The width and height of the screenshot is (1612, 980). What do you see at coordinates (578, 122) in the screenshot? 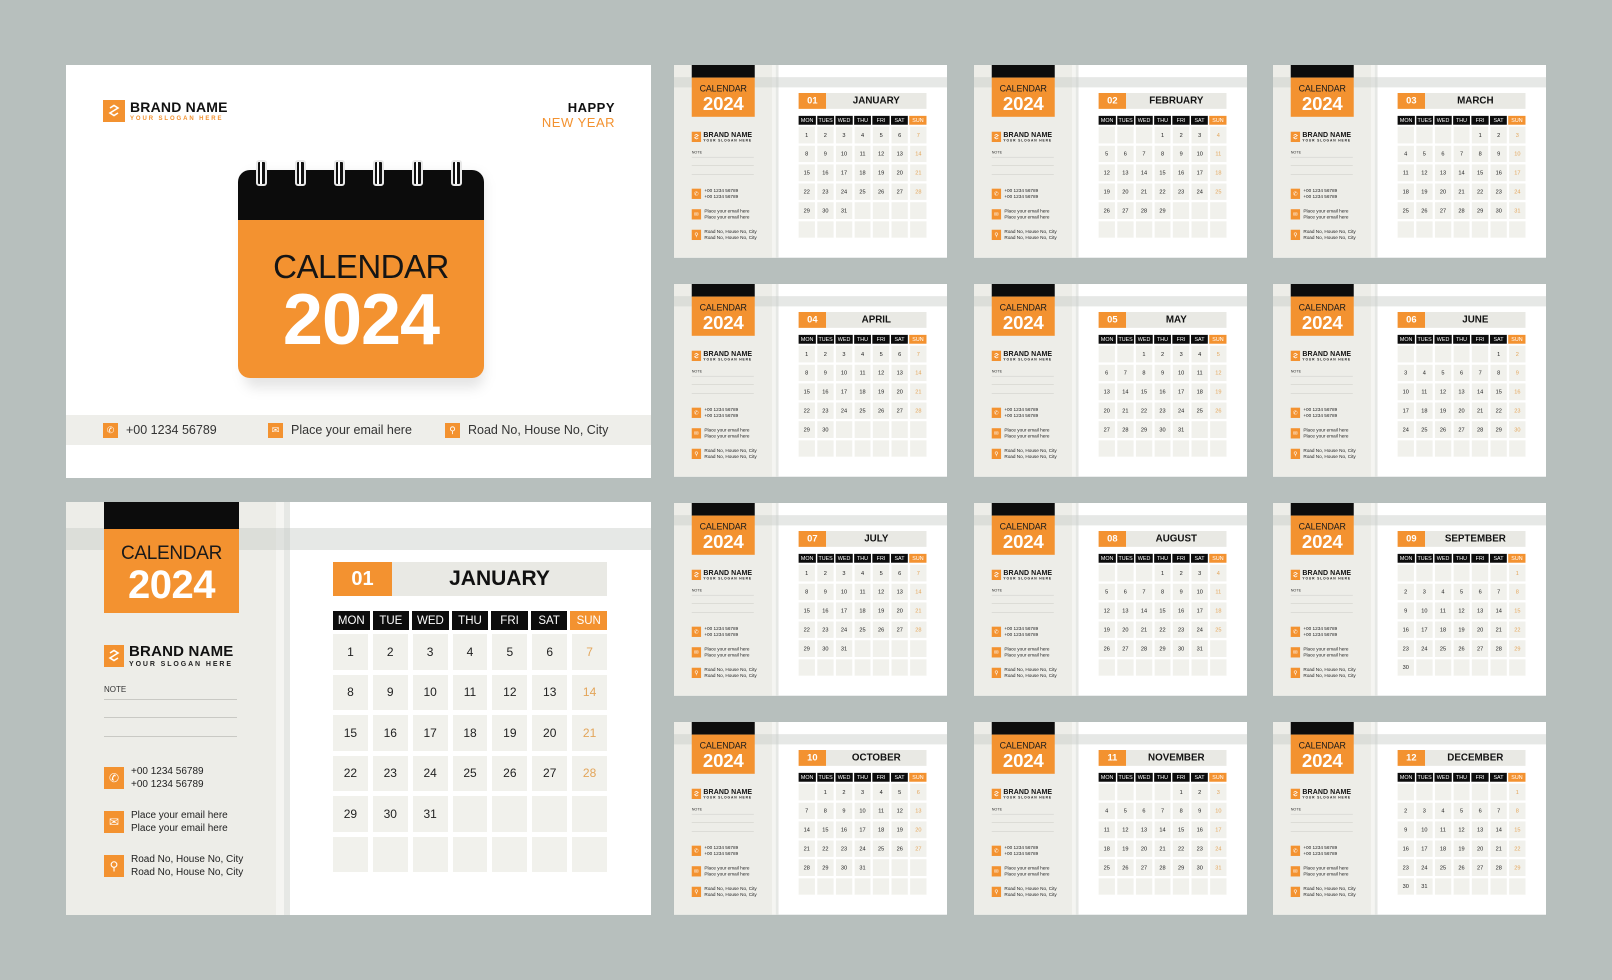
I see `greeting-line-2: NEW YEAR` at bounding box center [578, 122].